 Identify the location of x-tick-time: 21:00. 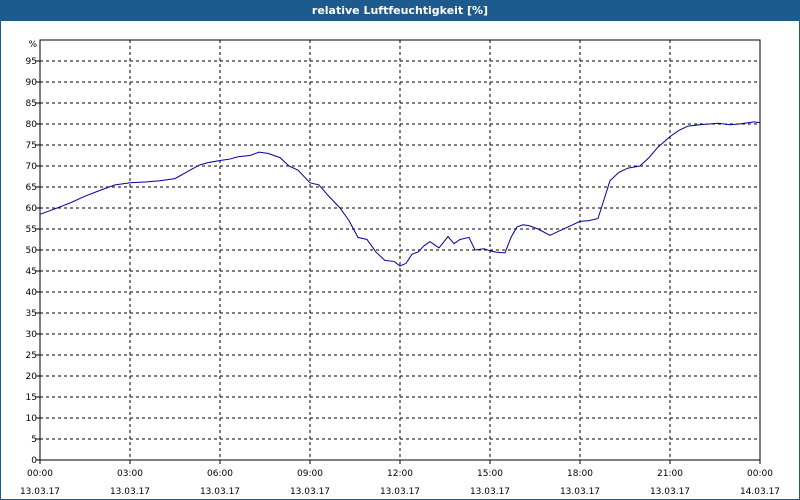
(670, 474).